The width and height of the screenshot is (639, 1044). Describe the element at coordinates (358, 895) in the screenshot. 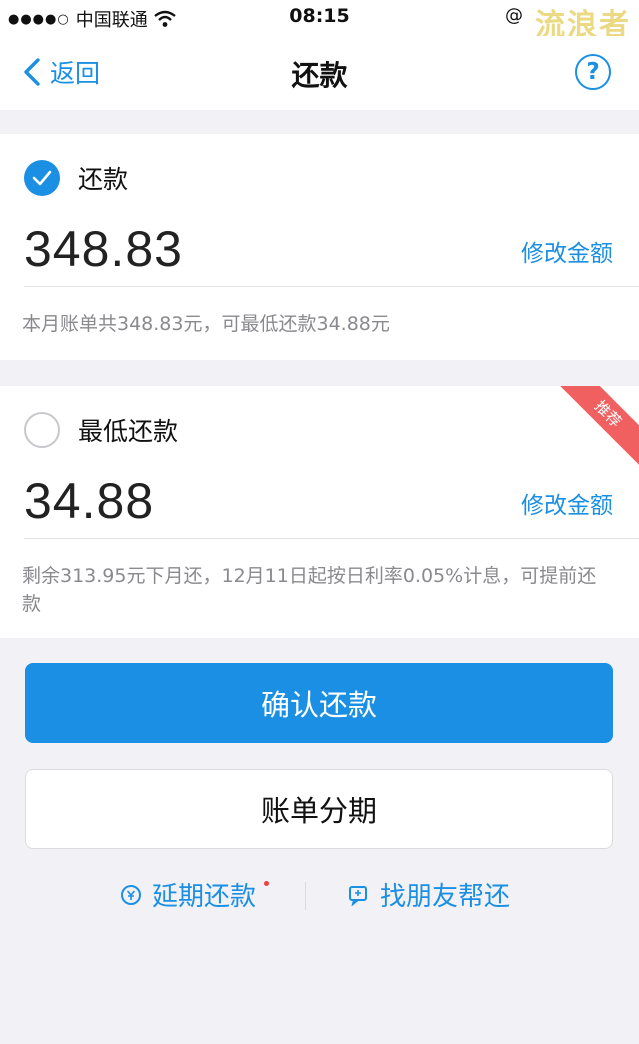

I see `chat-icon` at that location.